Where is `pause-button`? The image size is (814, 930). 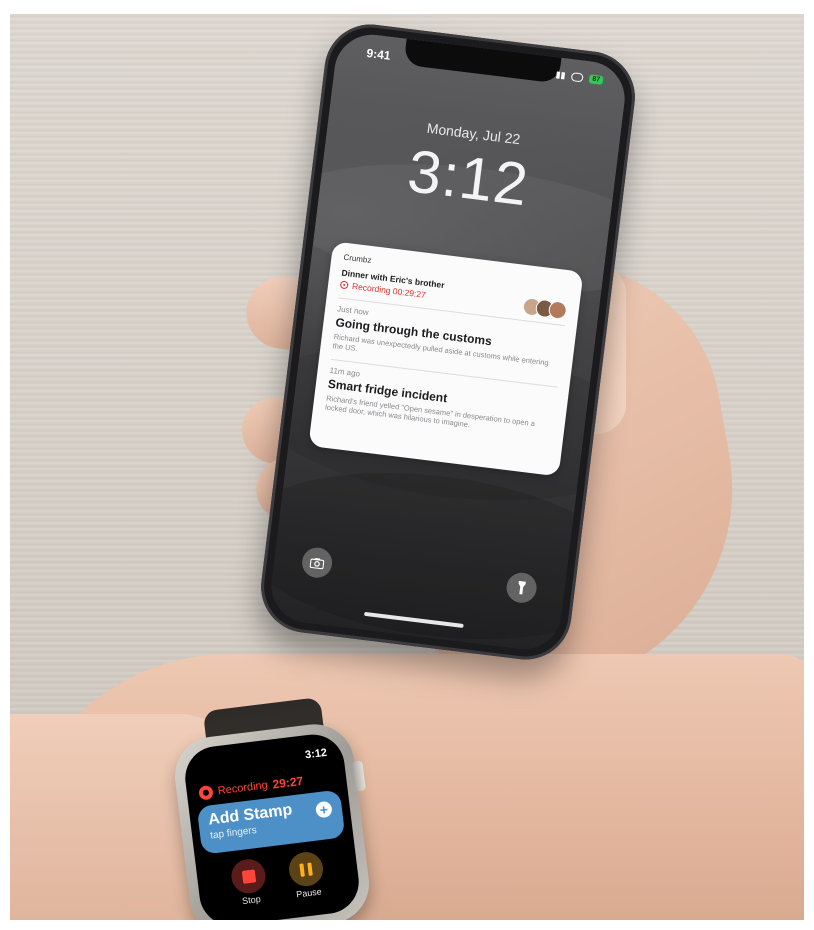
pause-button is located at coordinates (306, 869).